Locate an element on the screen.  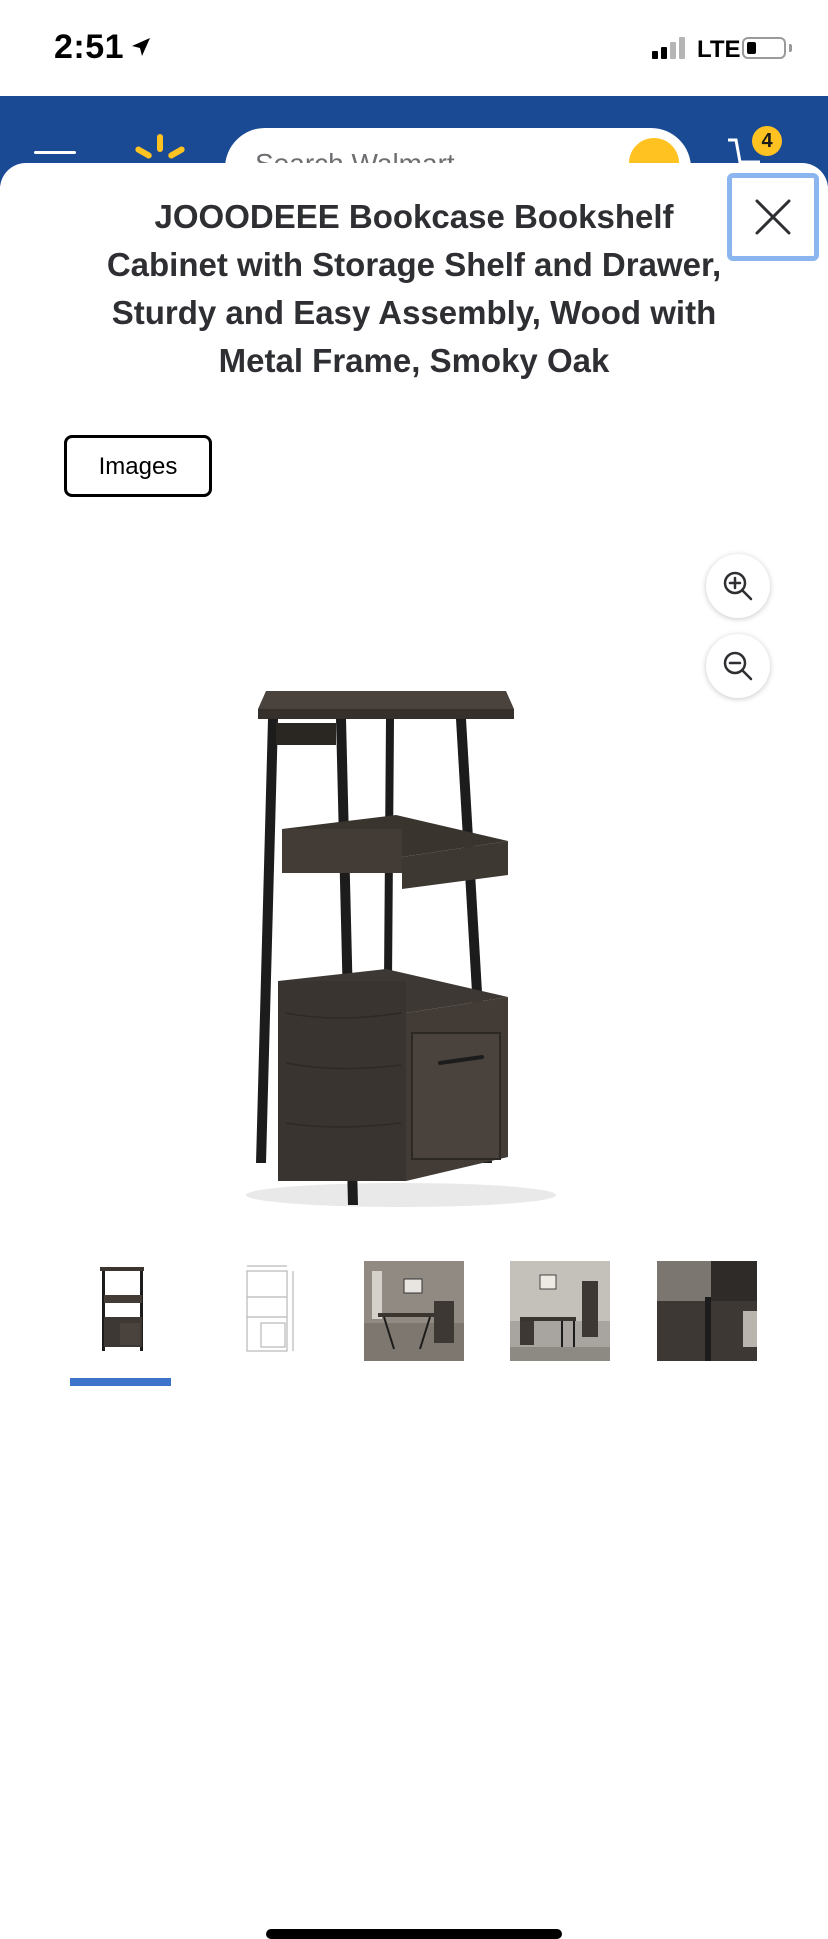
product-main-image is located at coordinates (401, 949).